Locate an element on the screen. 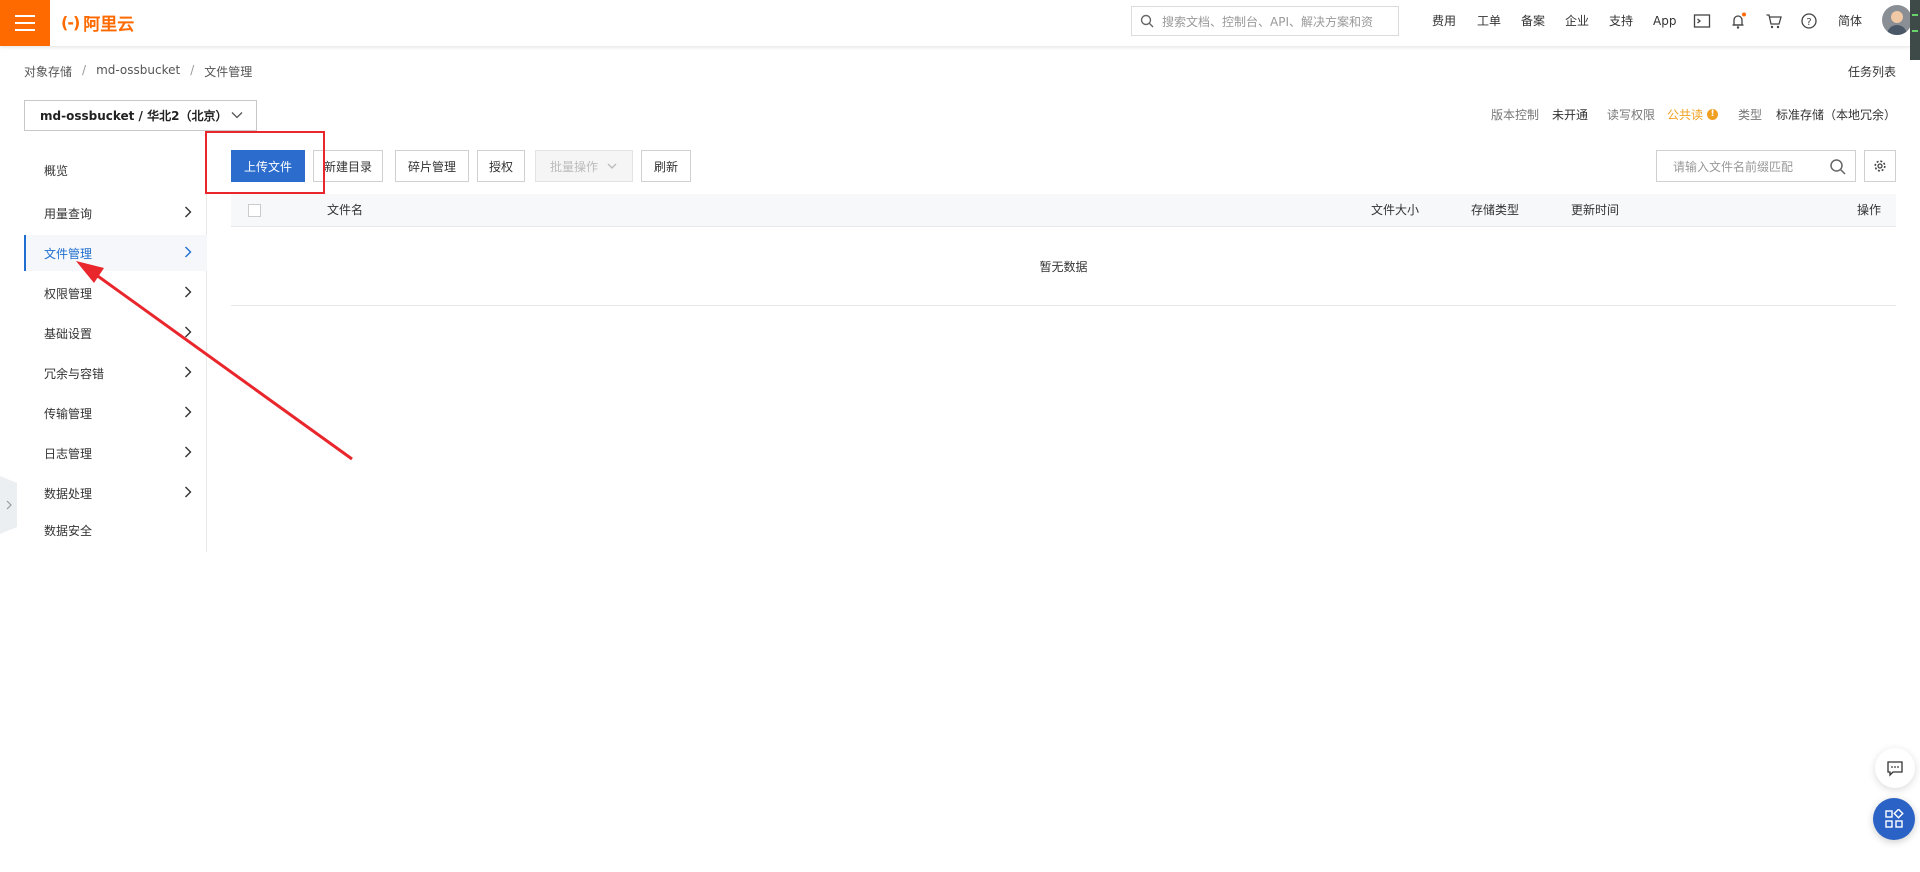 This screenshot has height=872, width=1920. acl-value: 公共读 ! is located at coordinates (1693, 114).